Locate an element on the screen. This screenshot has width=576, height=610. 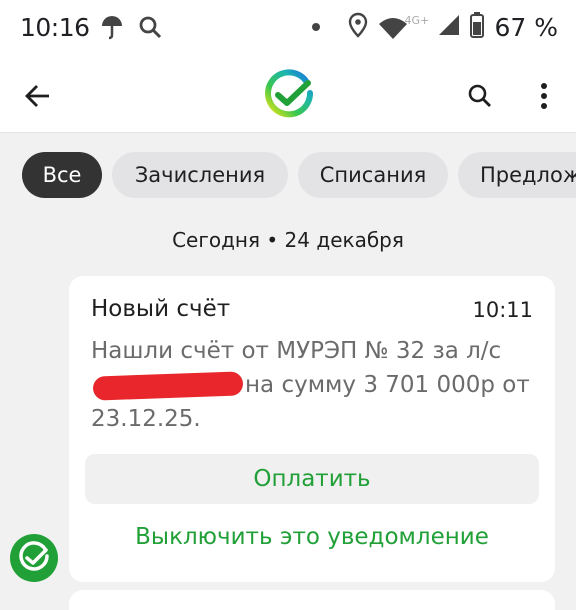
wifi-icon: 4G+ is located at coordinates (404, 27).